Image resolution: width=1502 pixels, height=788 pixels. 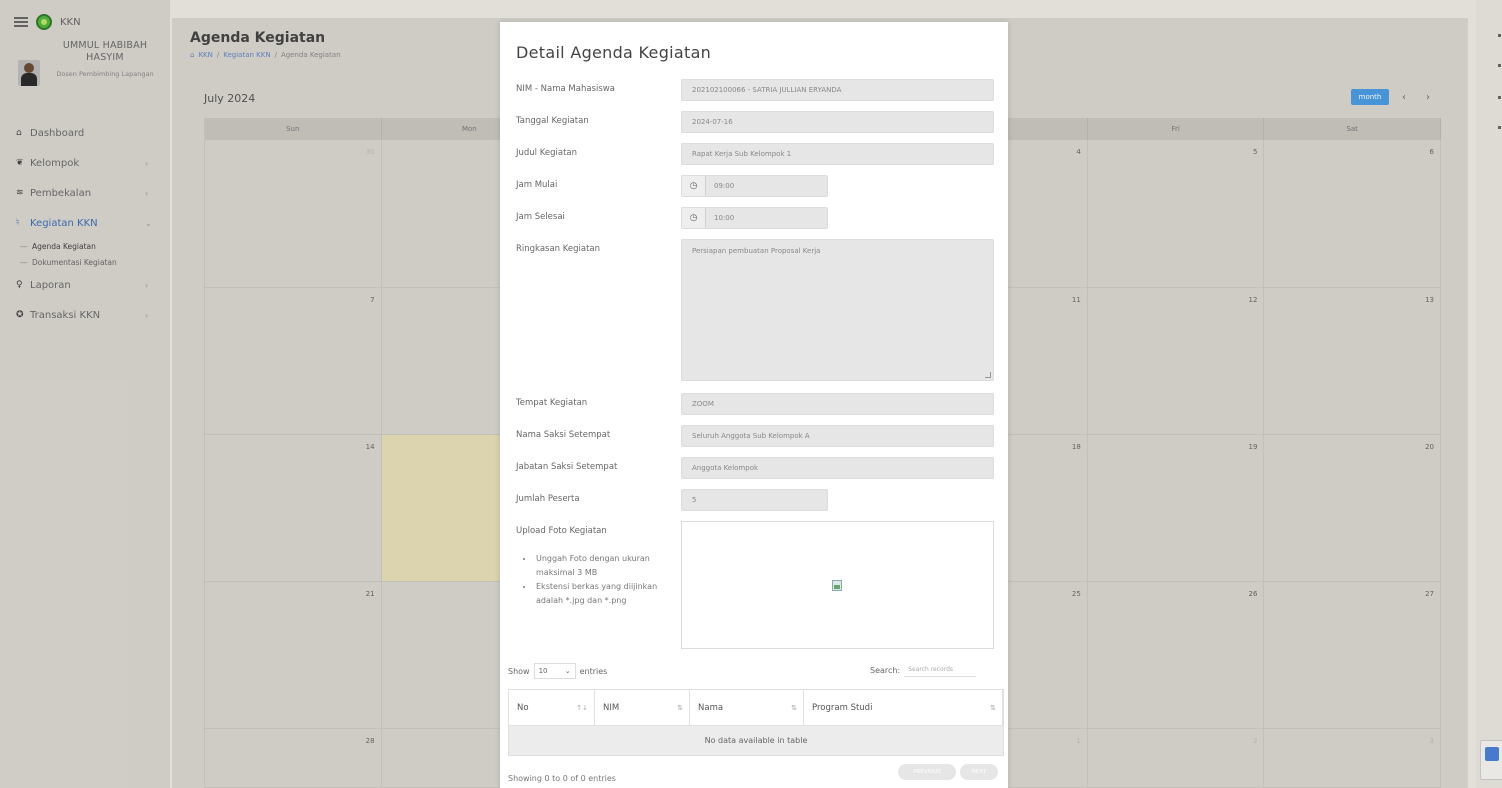 What do you see at coordinates (903, 707) in the screenshot?
I see `column-header-program-studi: Program Studi ⇅` at bounding box center [903, 707].